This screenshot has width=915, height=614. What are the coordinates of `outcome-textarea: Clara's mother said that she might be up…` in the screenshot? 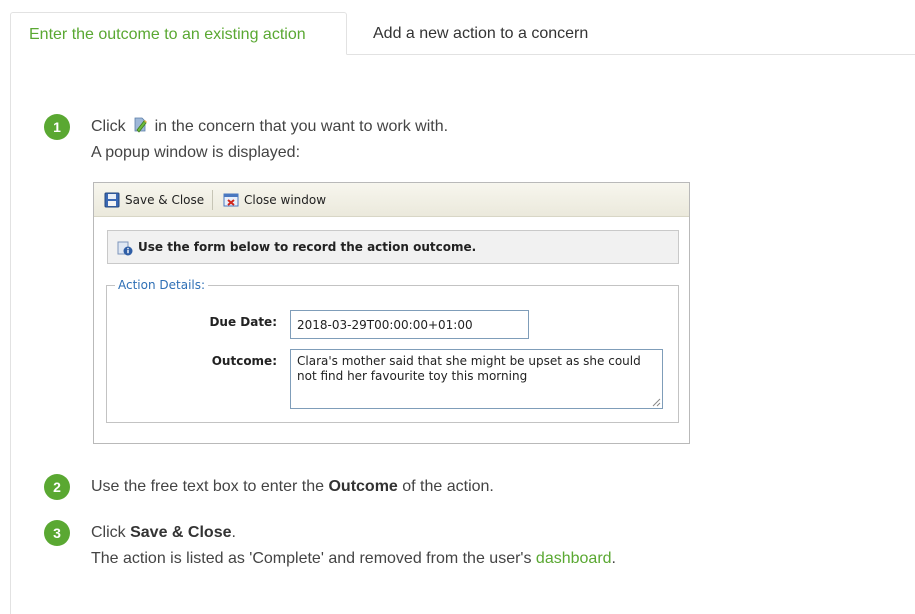 It's located at (476, 379).